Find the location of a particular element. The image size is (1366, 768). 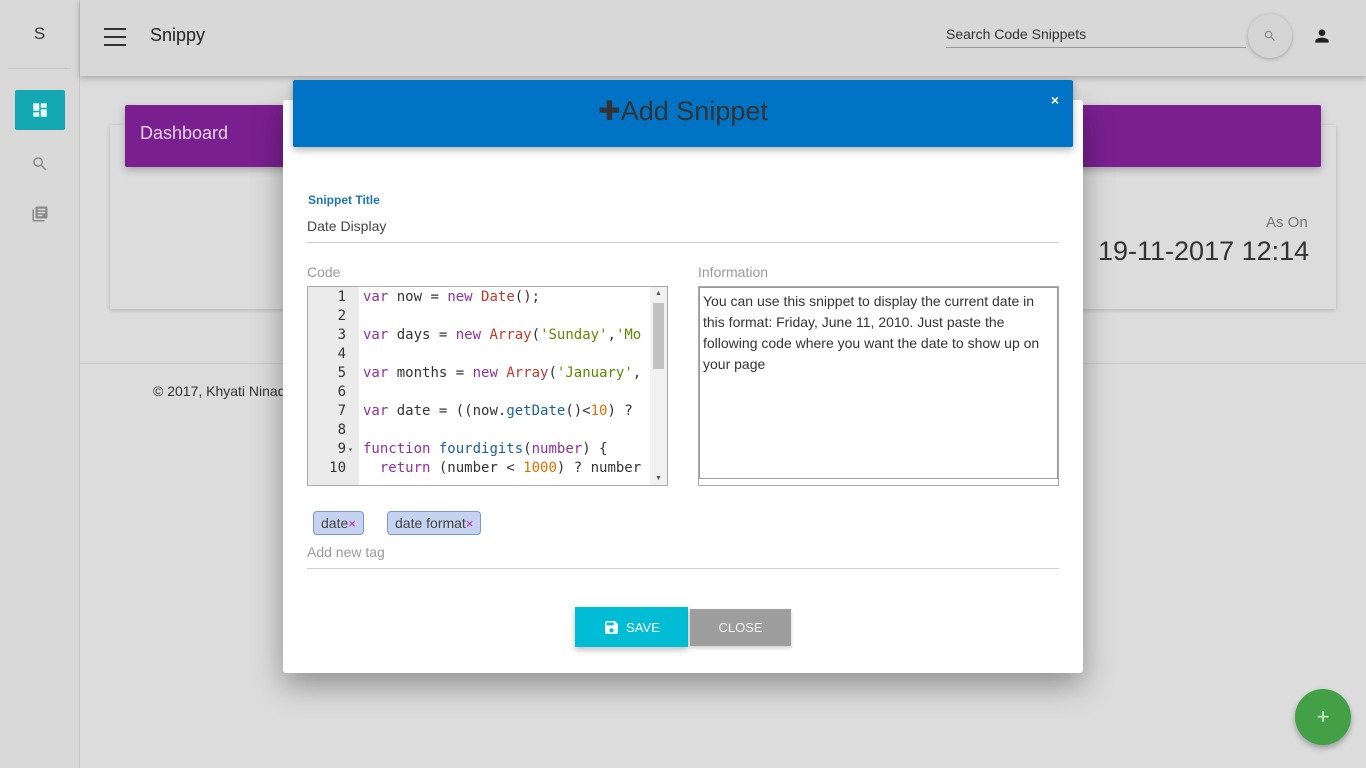

account-icon is located at coordinates (1322, 36).